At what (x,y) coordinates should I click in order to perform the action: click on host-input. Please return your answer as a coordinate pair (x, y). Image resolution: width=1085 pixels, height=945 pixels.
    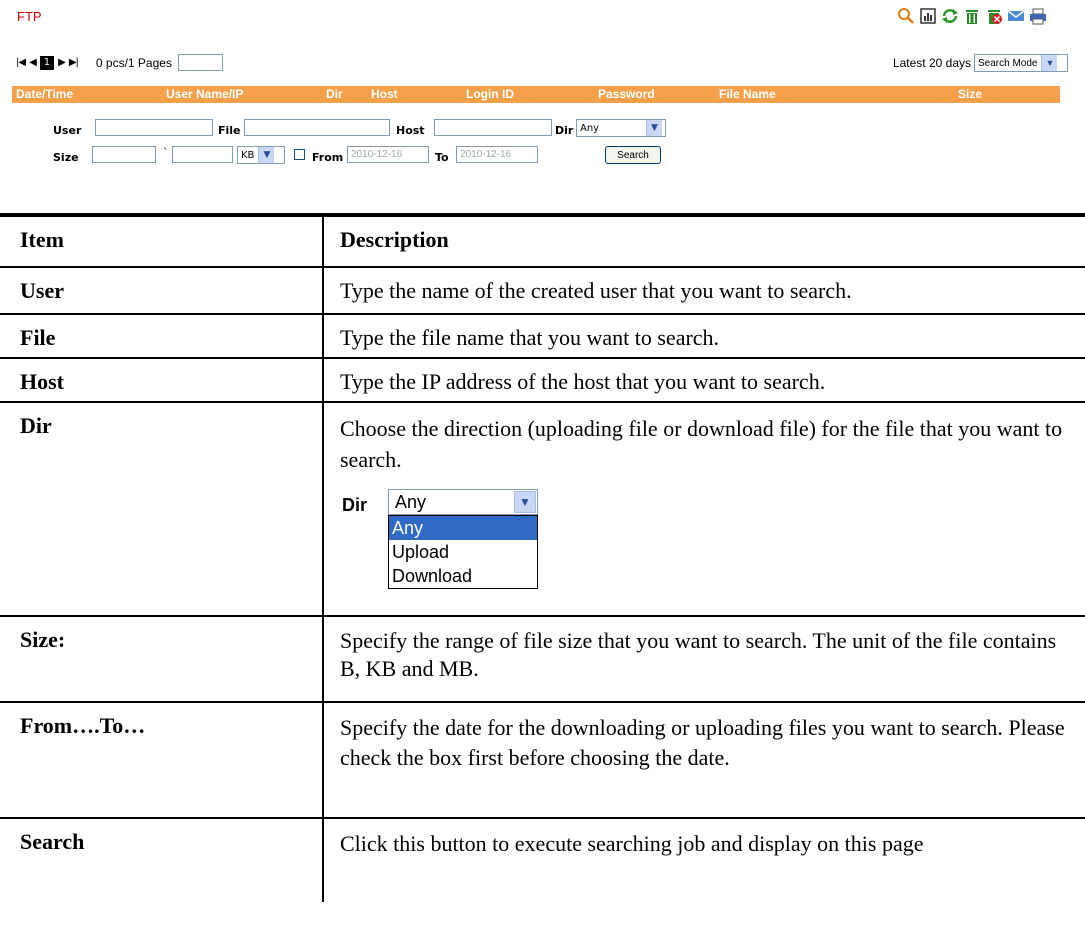
    Looking at the image, I should click on (493, 127).